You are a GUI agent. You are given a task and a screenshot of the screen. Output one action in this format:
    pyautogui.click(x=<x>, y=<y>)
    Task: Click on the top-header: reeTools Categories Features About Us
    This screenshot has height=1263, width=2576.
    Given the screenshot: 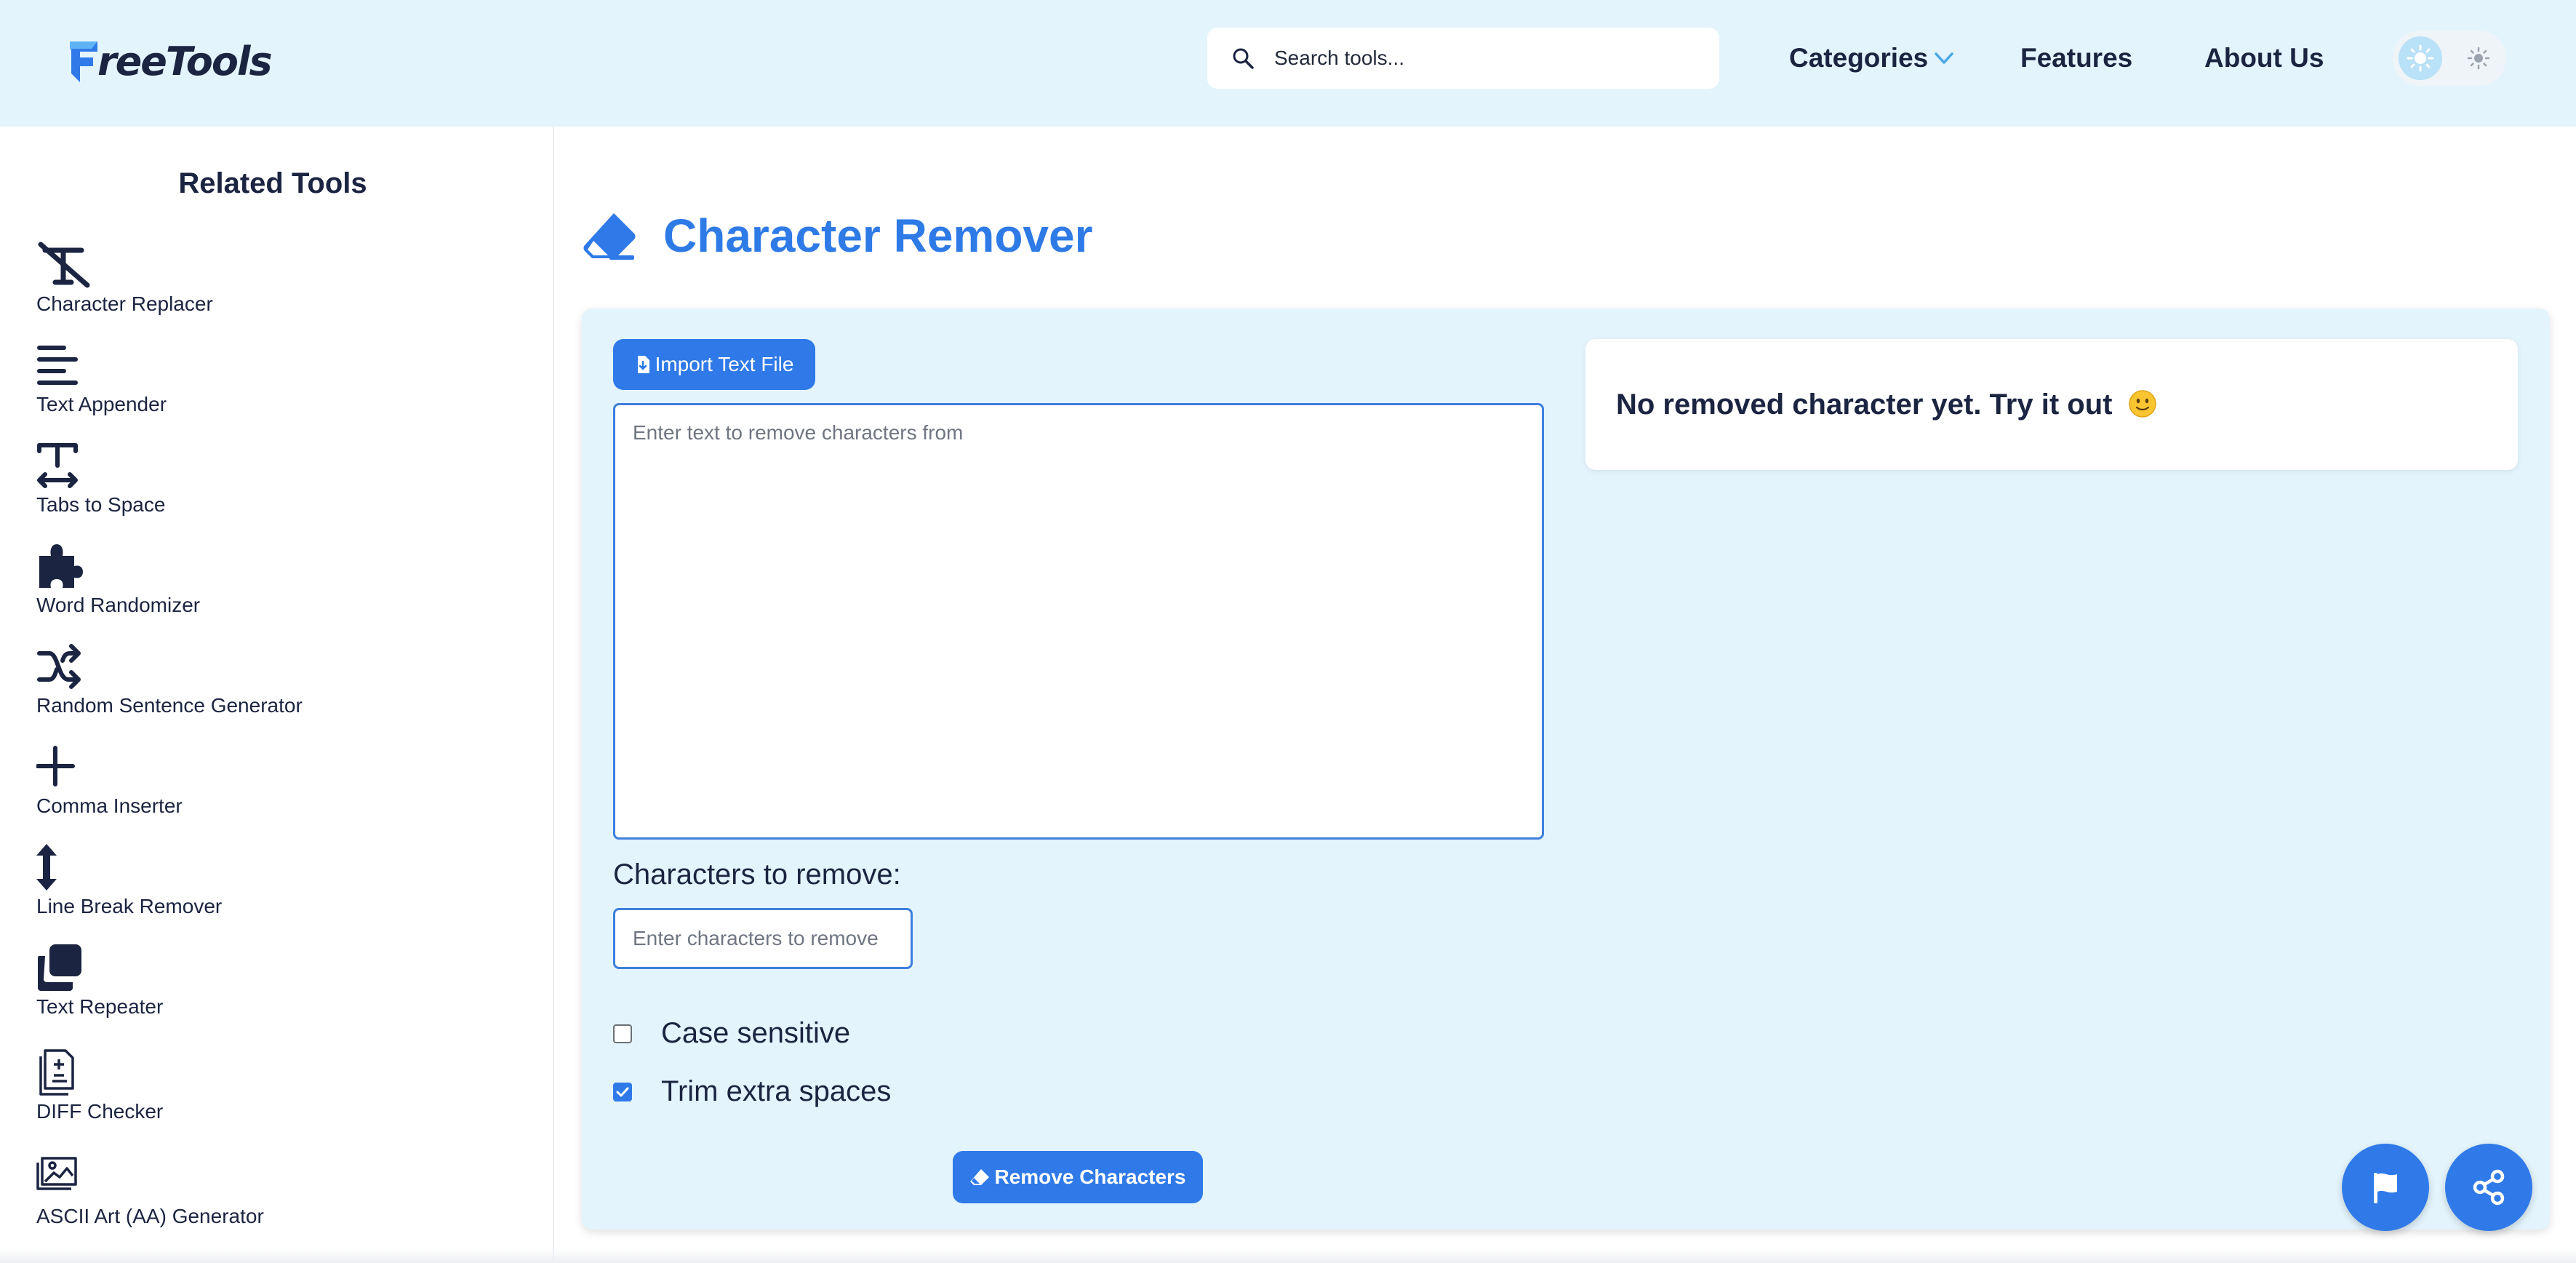 What is the action you would take?
    pyautogui.click(x=1288, y=63)
    